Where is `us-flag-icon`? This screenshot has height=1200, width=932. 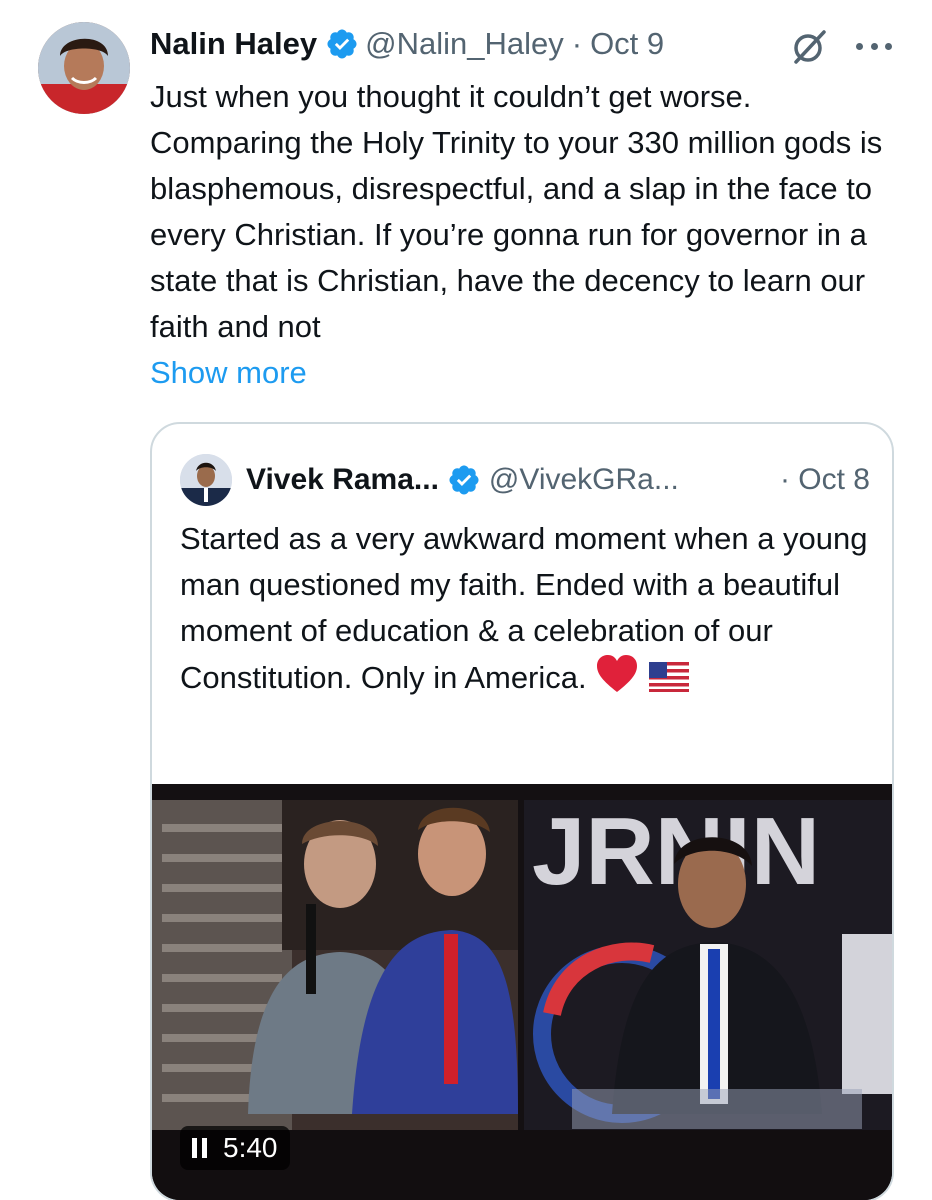
us-flag-icon is located at coordinates (668, 675).